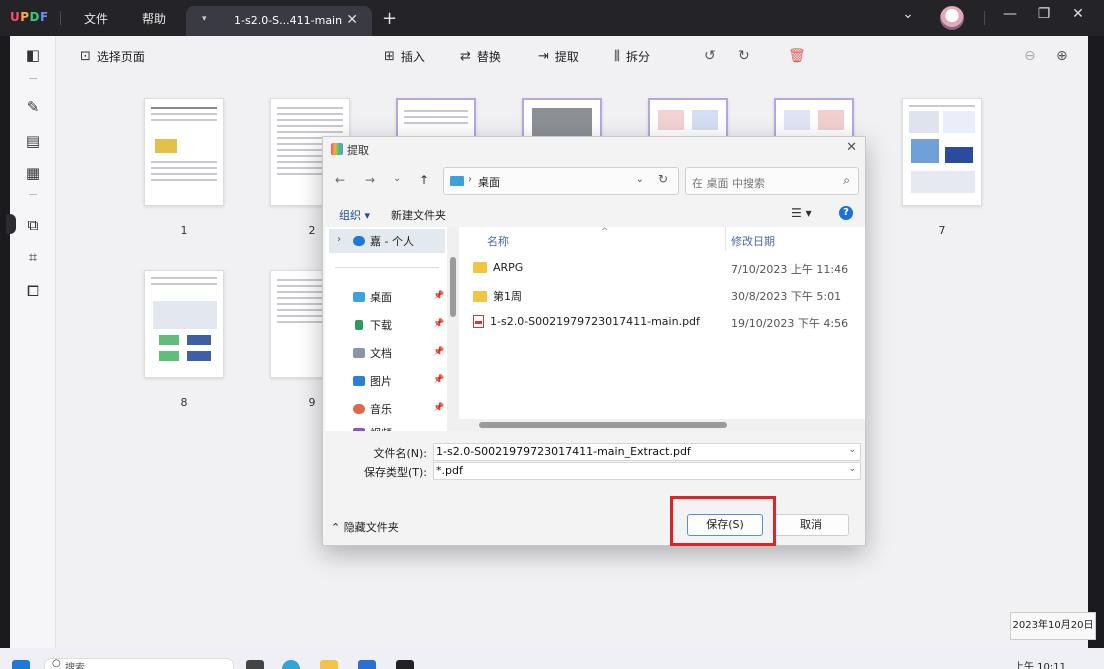 The width and height of the screenshot is (1104, 669). I want to click on add-tab-button: +, so click(389, 18).